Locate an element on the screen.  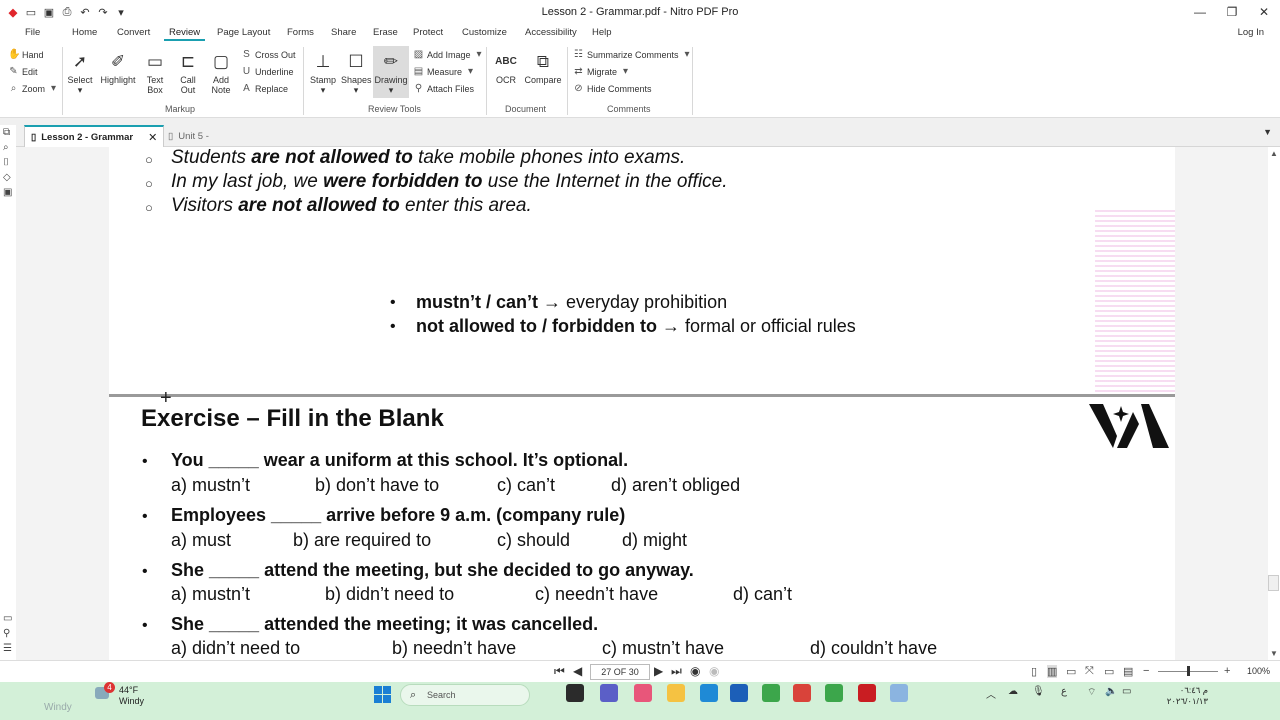
menu-protect: Protect is located at coordinates (428, 32).